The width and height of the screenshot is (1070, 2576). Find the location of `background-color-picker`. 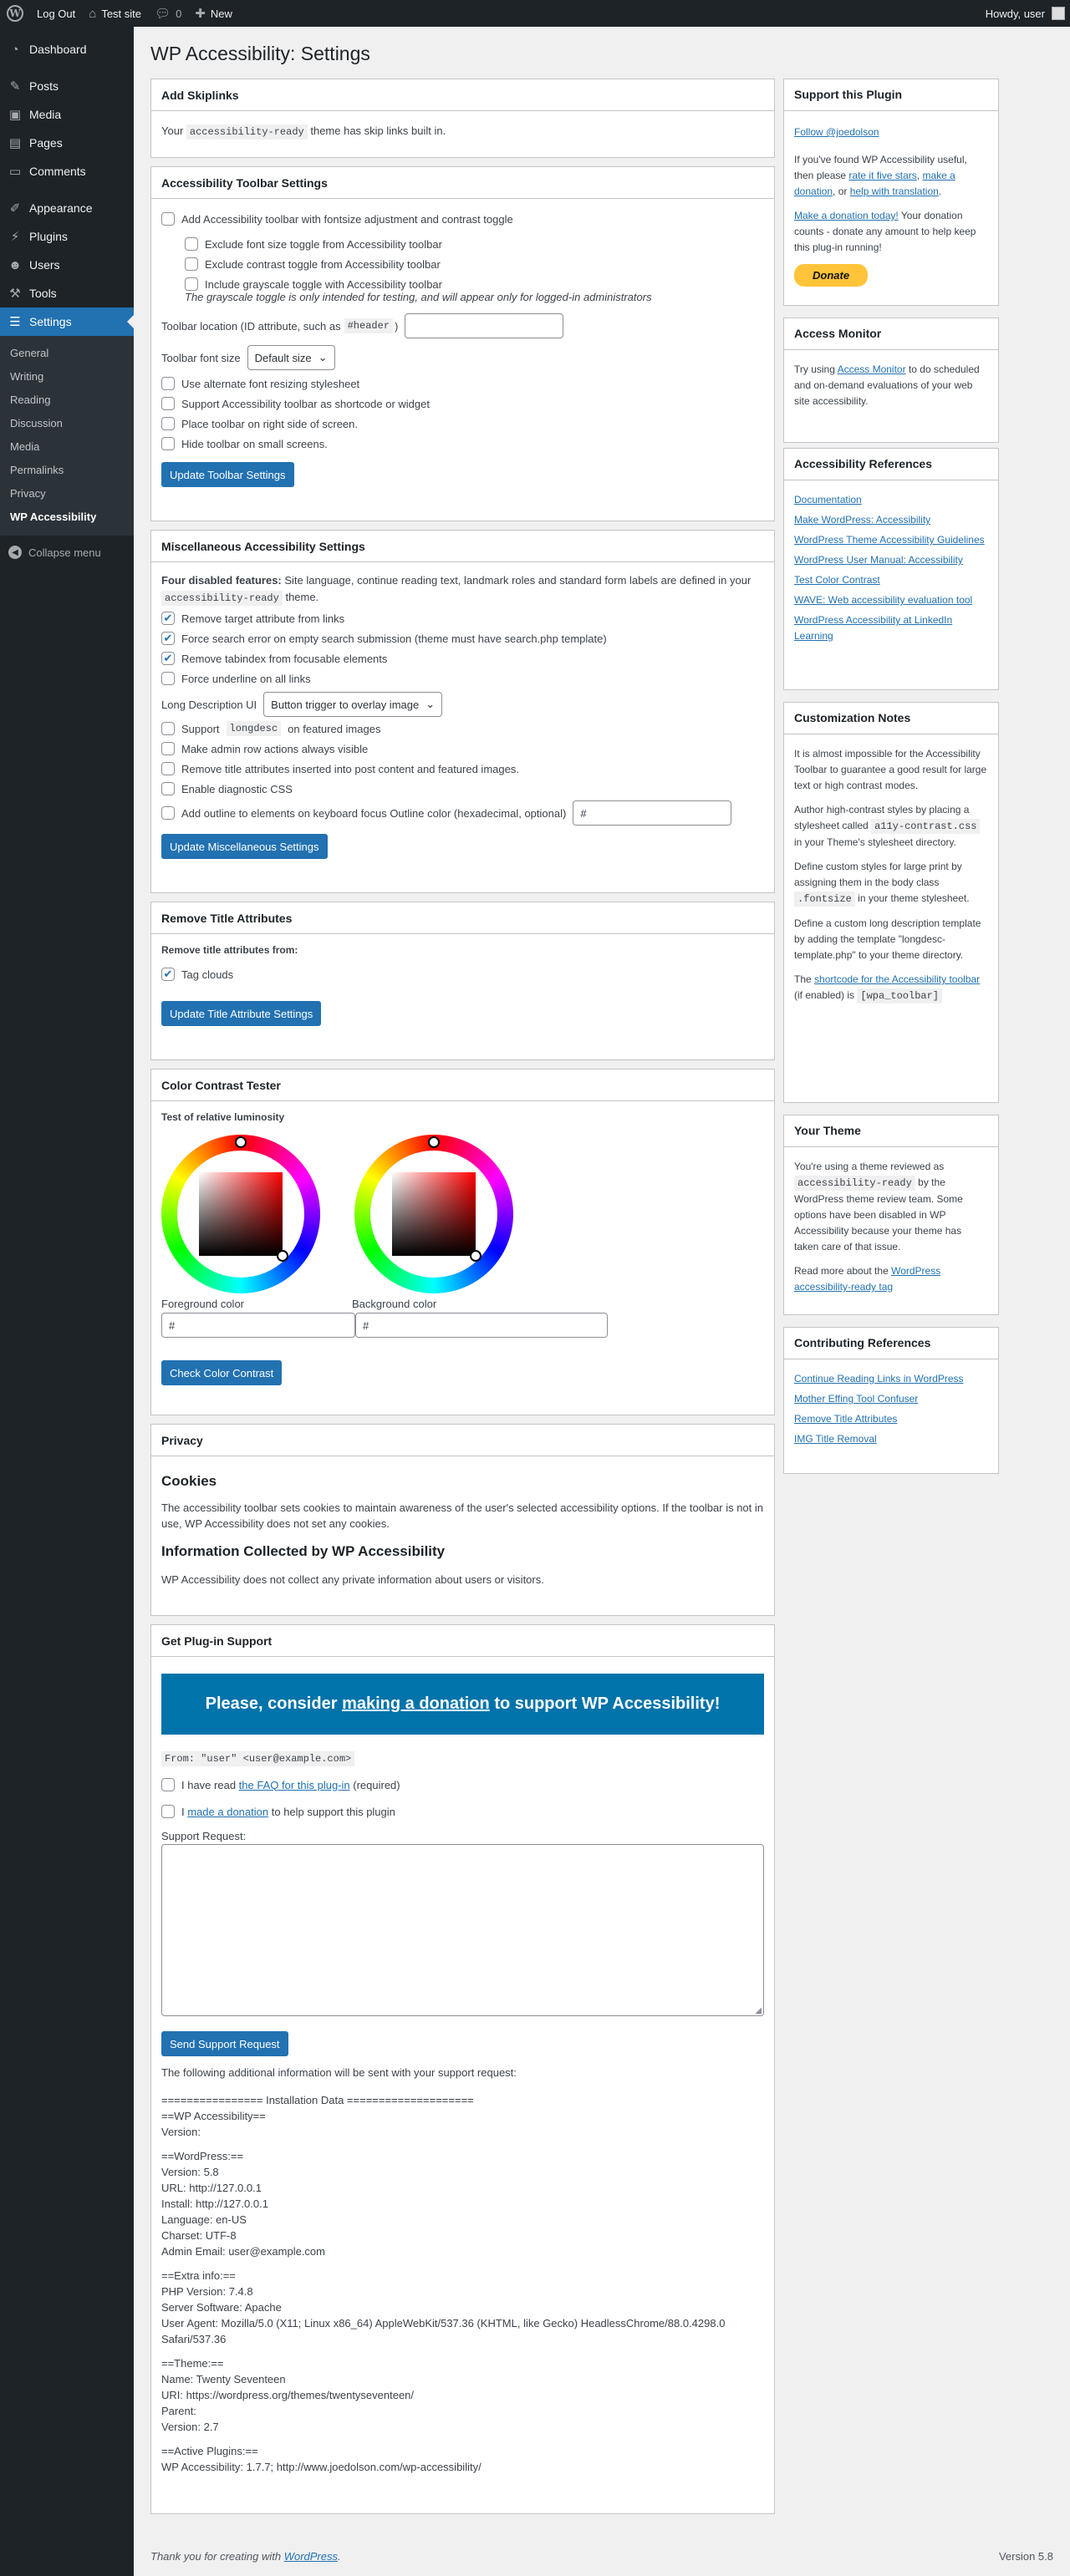

background-color-picker is located at coordinates (433, 1214).